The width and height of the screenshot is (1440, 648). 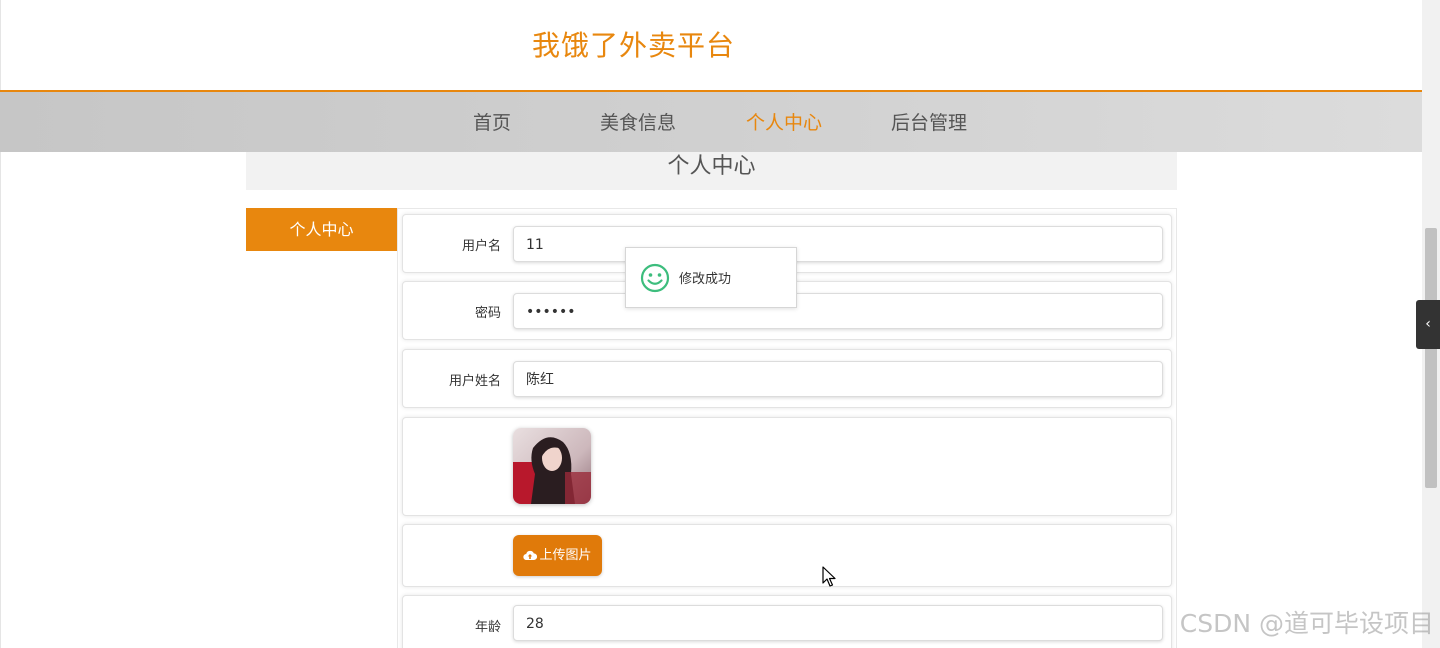 I want to click on avatar-image-icon, so click(x=552, y=466).